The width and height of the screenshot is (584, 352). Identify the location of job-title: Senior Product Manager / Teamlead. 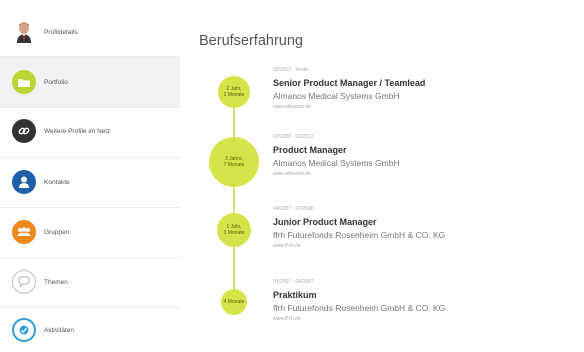
(423, 83).